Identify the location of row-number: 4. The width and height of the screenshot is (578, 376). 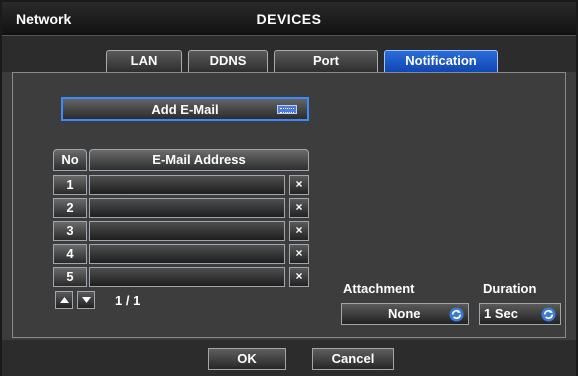
(70, 254).